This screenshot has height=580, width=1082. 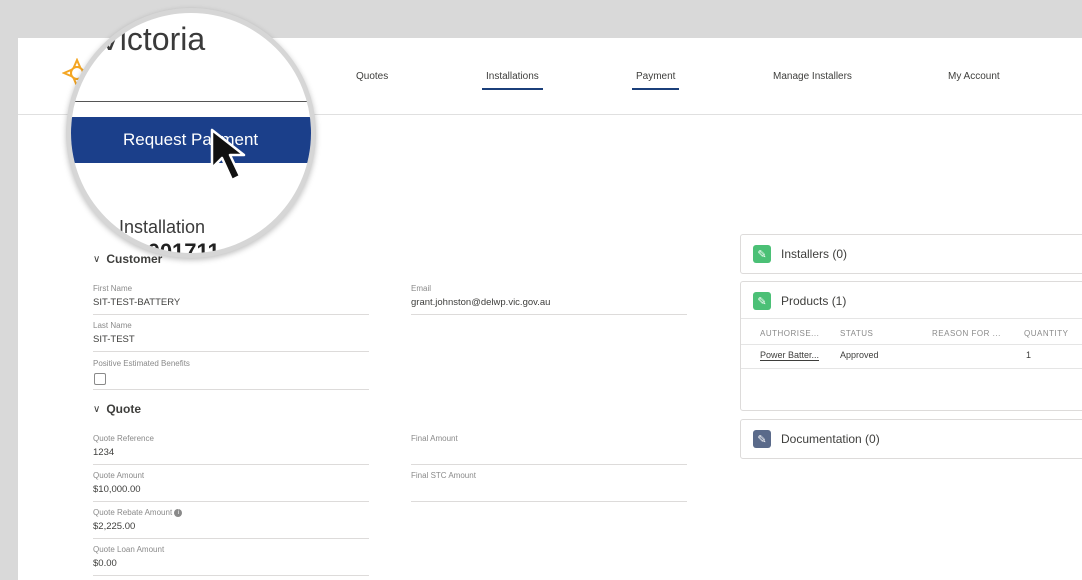 What do you see at coordinates (372, 76) in the screenshot?
I see `nav-quotes: Quotes` at bounding box center [372, 76].